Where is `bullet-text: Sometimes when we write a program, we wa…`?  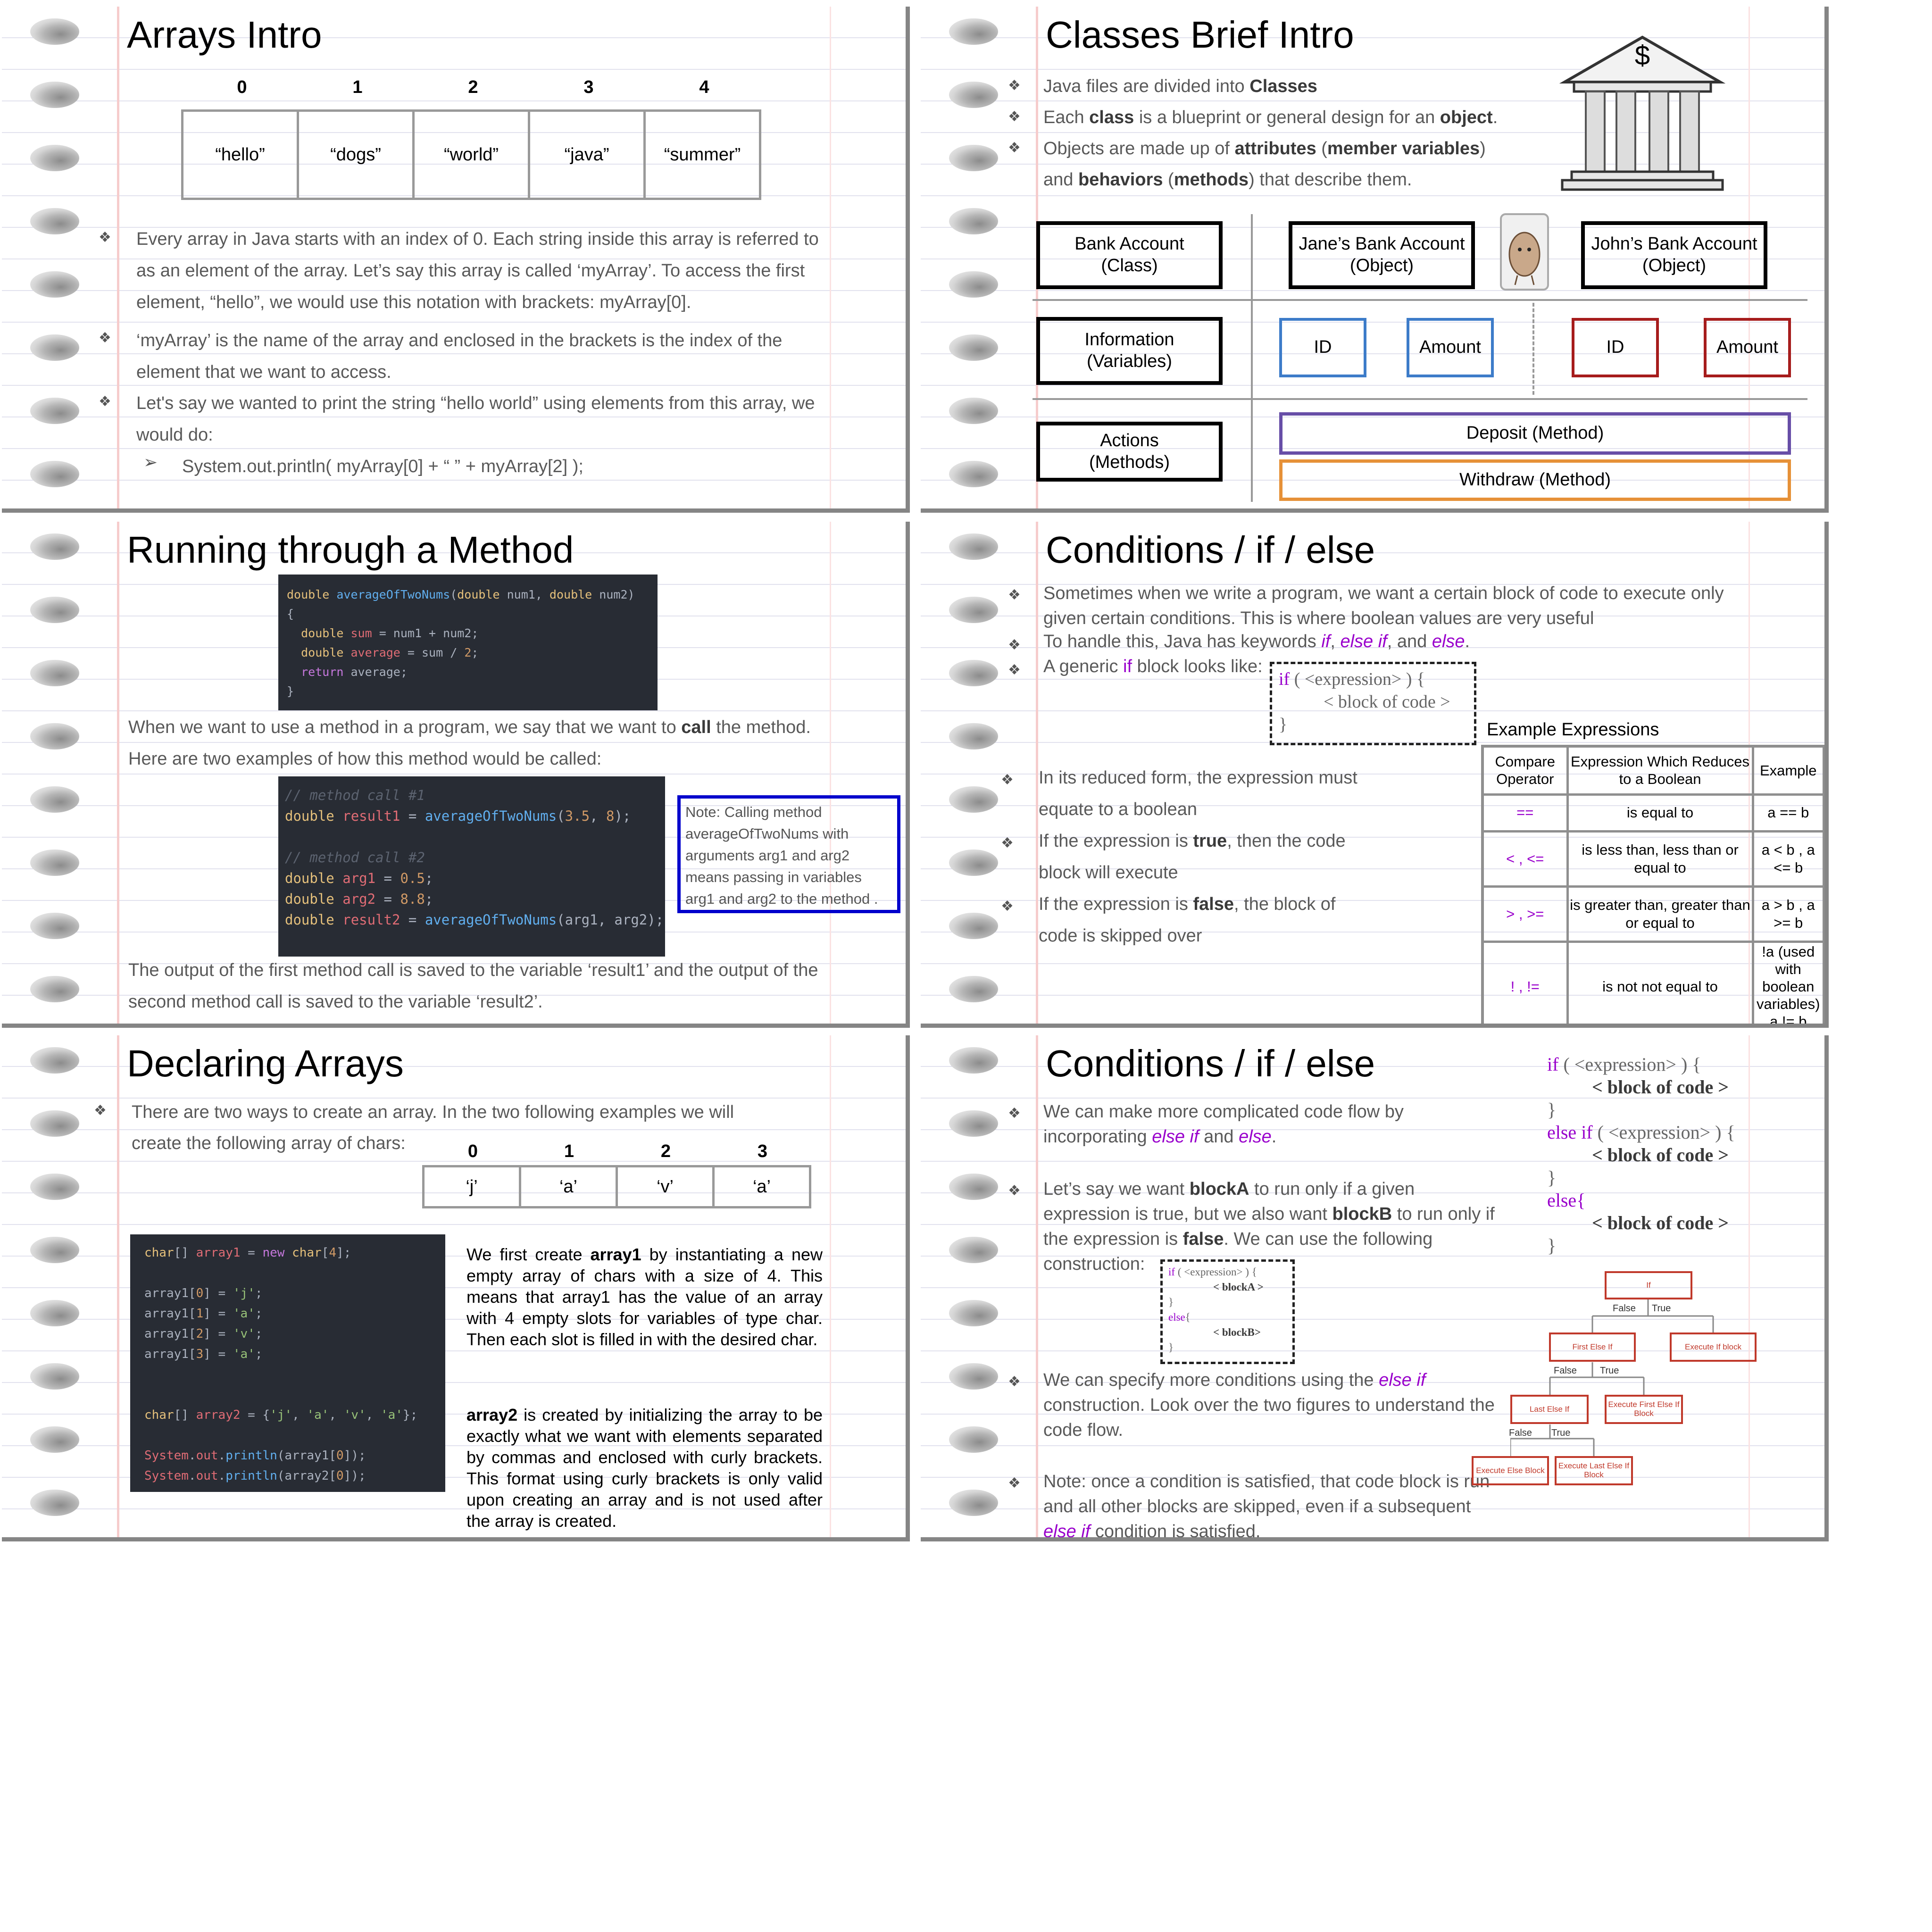 bullet-text: Sometimes when we write a program, we wa… is located at coordinates (1383, 605).